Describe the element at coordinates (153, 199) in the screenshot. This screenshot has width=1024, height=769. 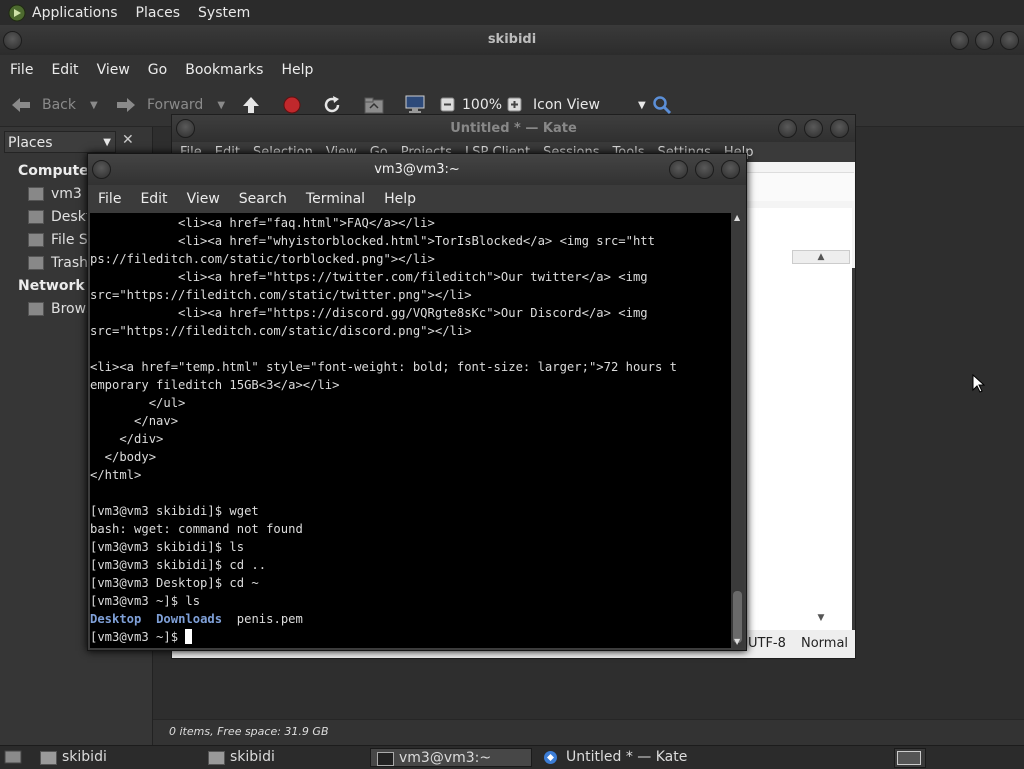
I see `terminal-menu-edit: Edit` at that location.